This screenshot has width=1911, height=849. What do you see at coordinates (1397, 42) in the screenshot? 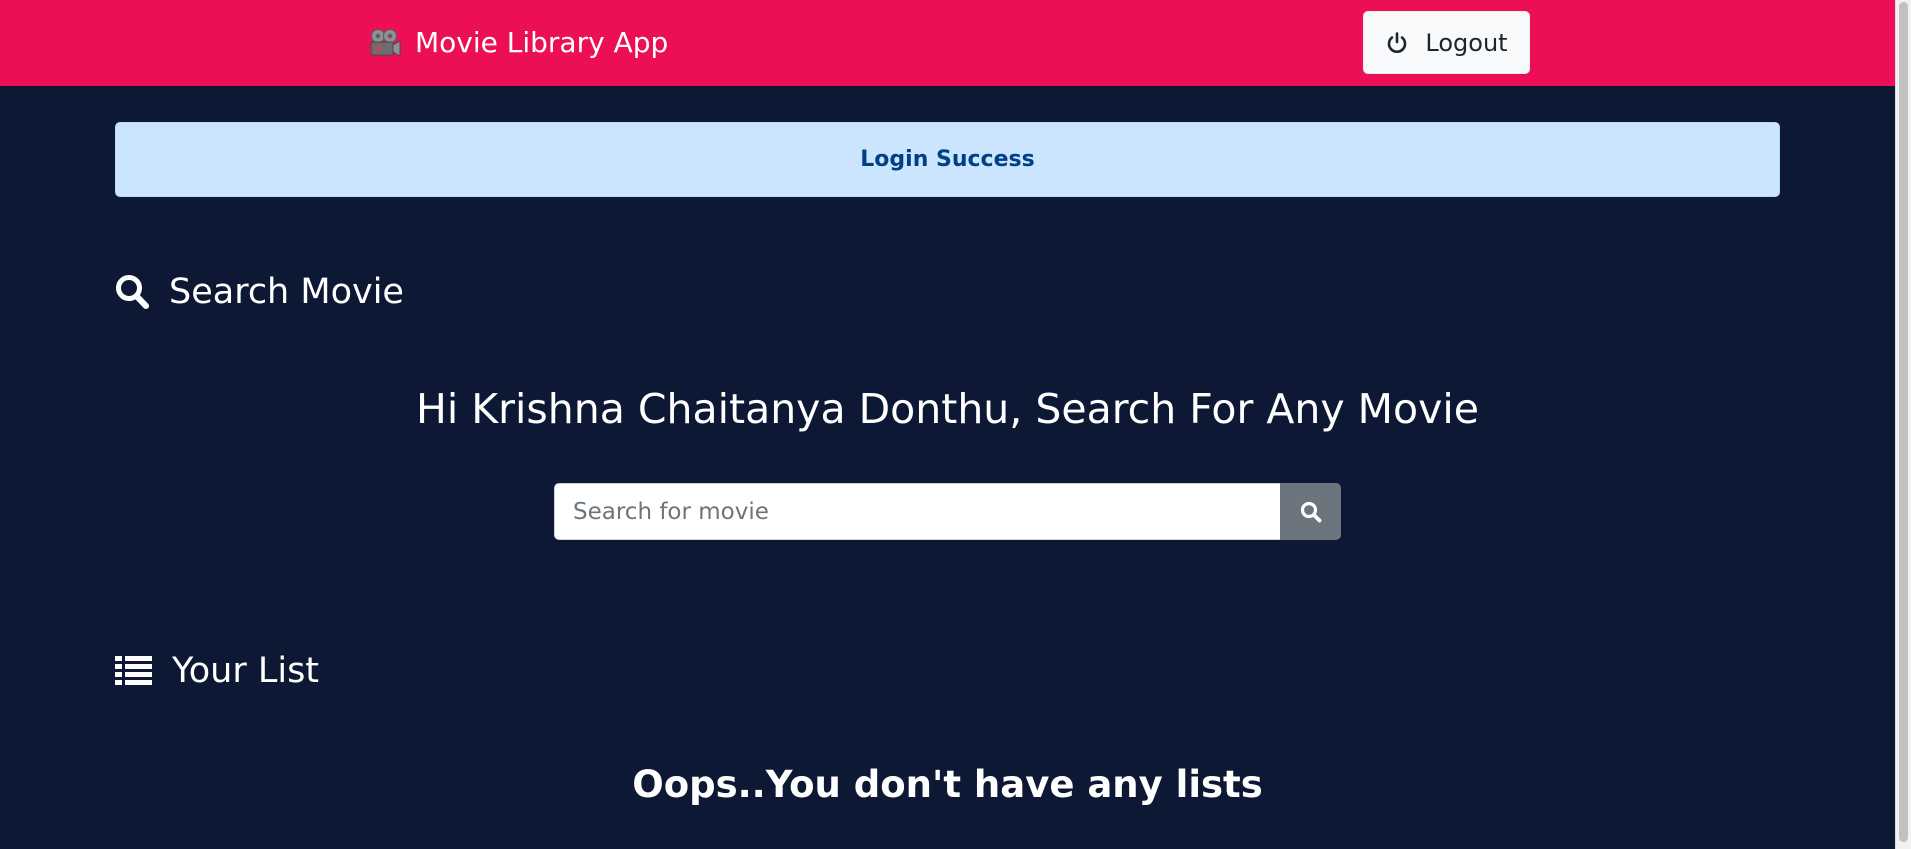
I see `power-icon` at bounding box center [1397, 42].